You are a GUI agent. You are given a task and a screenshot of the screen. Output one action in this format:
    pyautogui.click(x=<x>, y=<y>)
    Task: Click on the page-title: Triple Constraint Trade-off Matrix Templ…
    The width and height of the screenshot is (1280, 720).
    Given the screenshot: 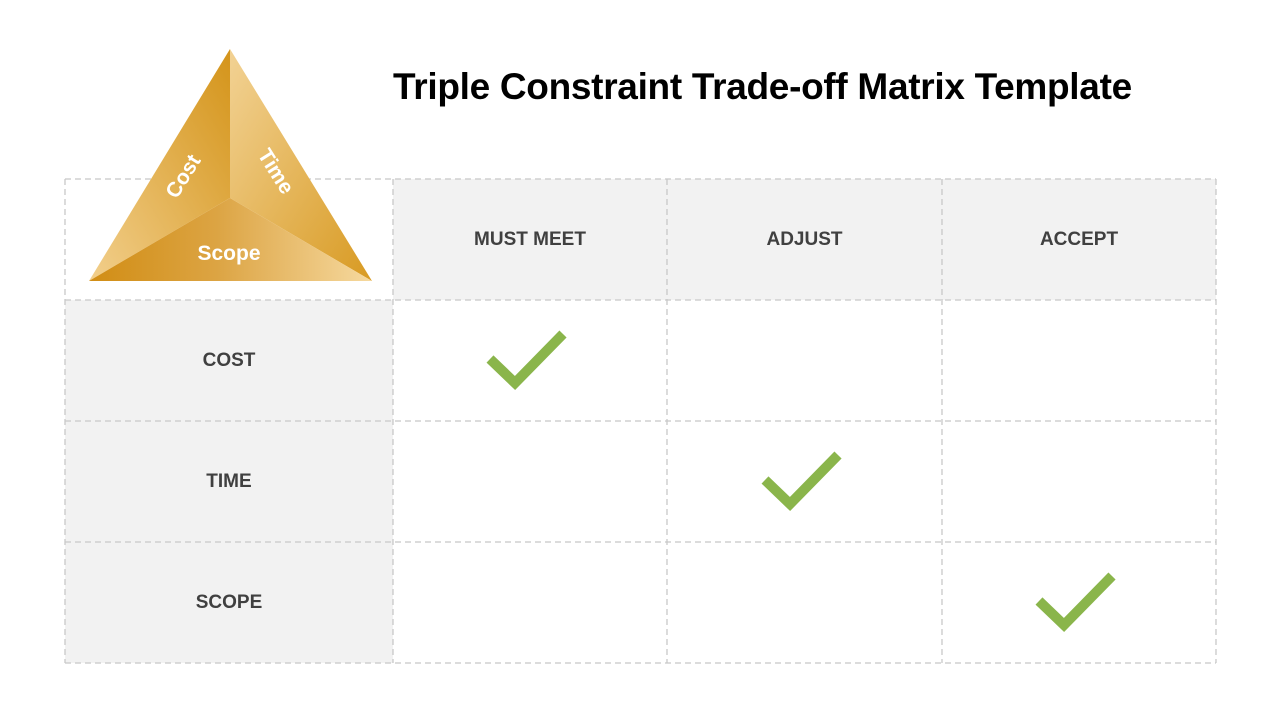 What is the action you would take?
    pyautogui.click(x=762, y=86)
    